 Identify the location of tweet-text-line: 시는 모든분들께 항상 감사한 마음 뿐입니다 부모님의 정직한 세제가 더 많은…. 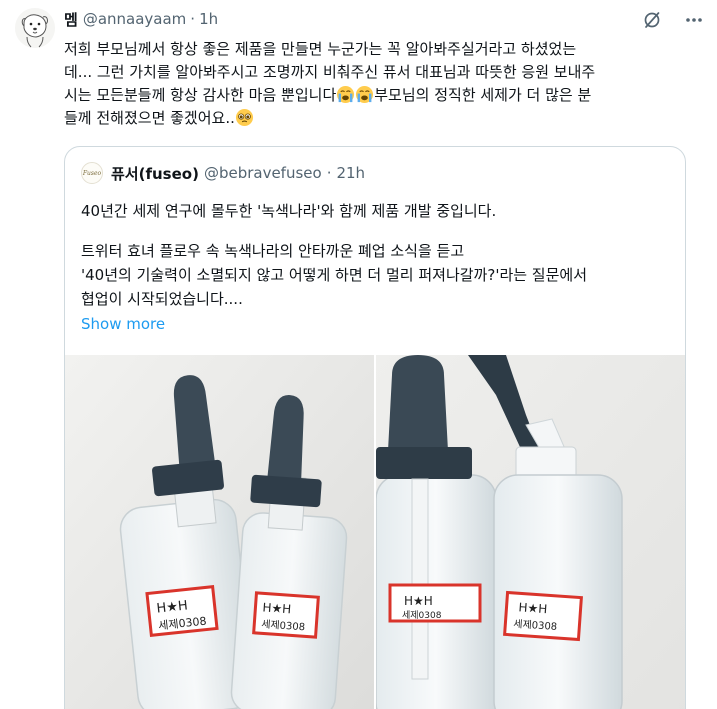
(379, 95).